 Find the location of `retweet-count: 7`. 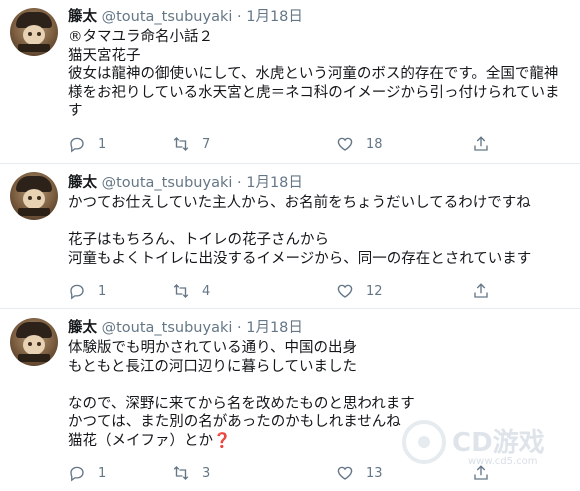

retweet-count: 7 is located at coordinates (206, 144).